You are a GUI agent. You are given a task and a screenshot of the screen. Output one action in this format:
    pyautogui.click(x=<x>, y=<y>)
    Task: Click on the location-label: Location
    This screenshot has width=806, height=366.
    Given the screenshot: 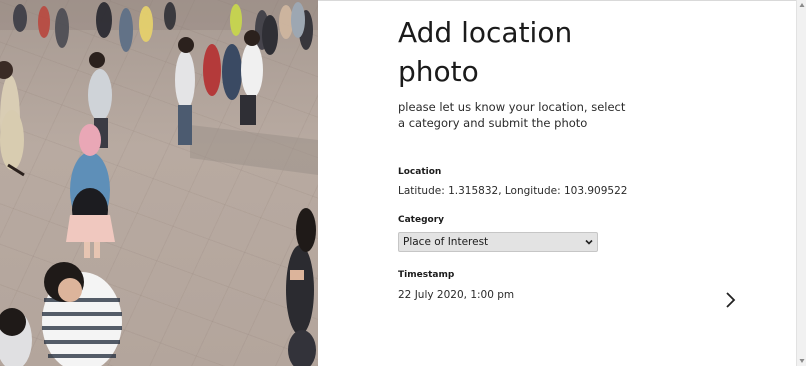 What is the action you would take?
    pyautogui.click(x=420, y=172)
    